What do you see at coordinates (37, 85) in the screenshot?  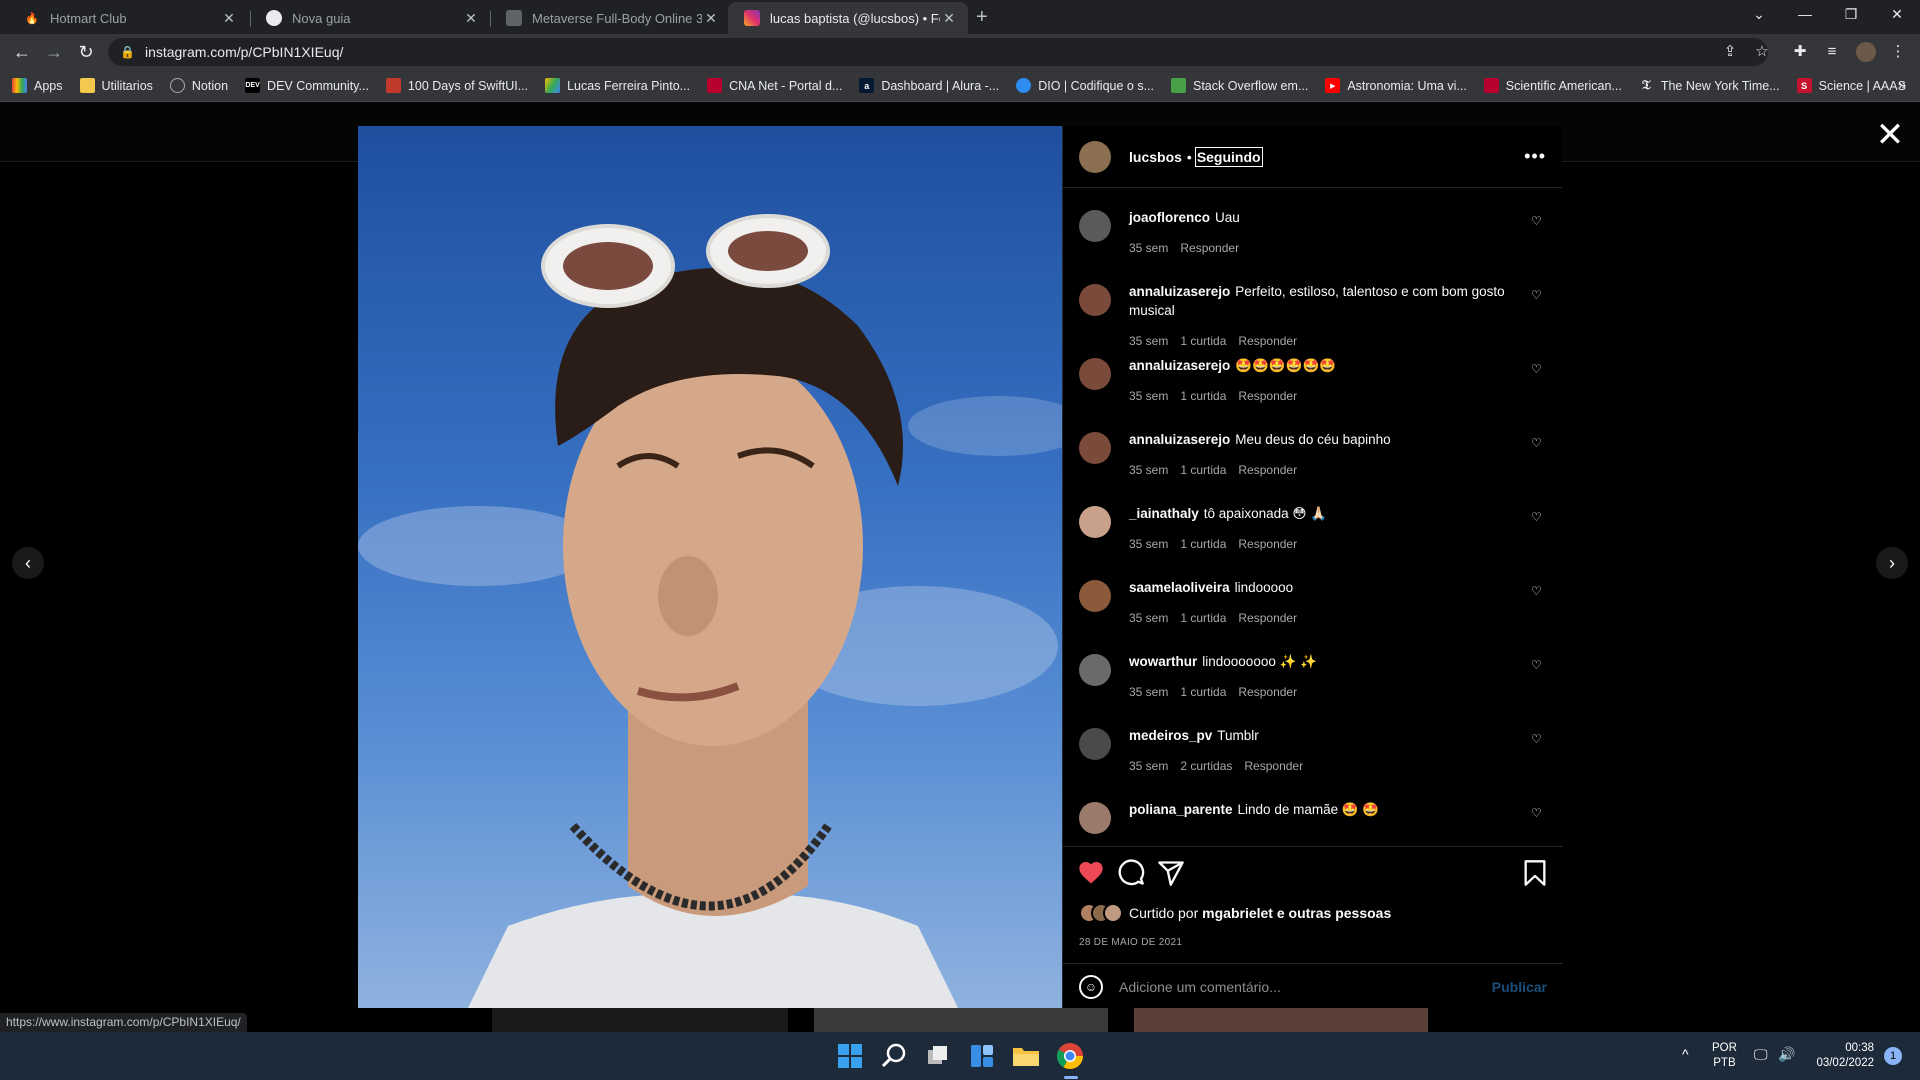 I see `bookmark-apps: Apps` at bounding box center [37, 85].